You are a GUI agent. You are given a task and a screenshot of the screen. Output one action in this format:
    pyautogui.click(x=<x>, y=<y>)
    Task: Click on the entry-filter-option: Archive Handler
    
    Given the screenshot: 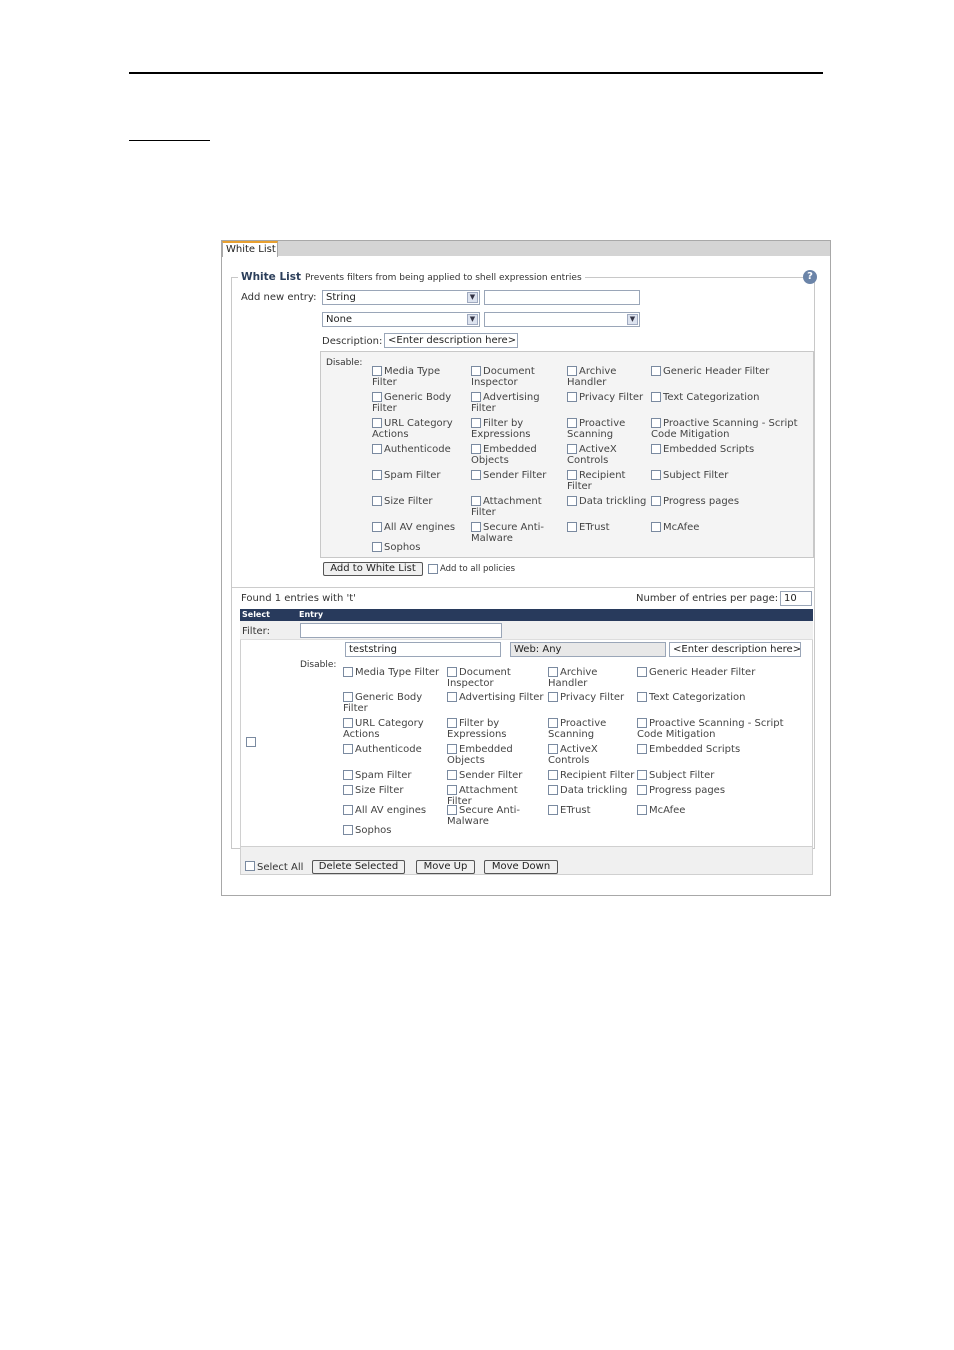 What is the action you would take?
    pyautogui.click(x=592, y=678)
    